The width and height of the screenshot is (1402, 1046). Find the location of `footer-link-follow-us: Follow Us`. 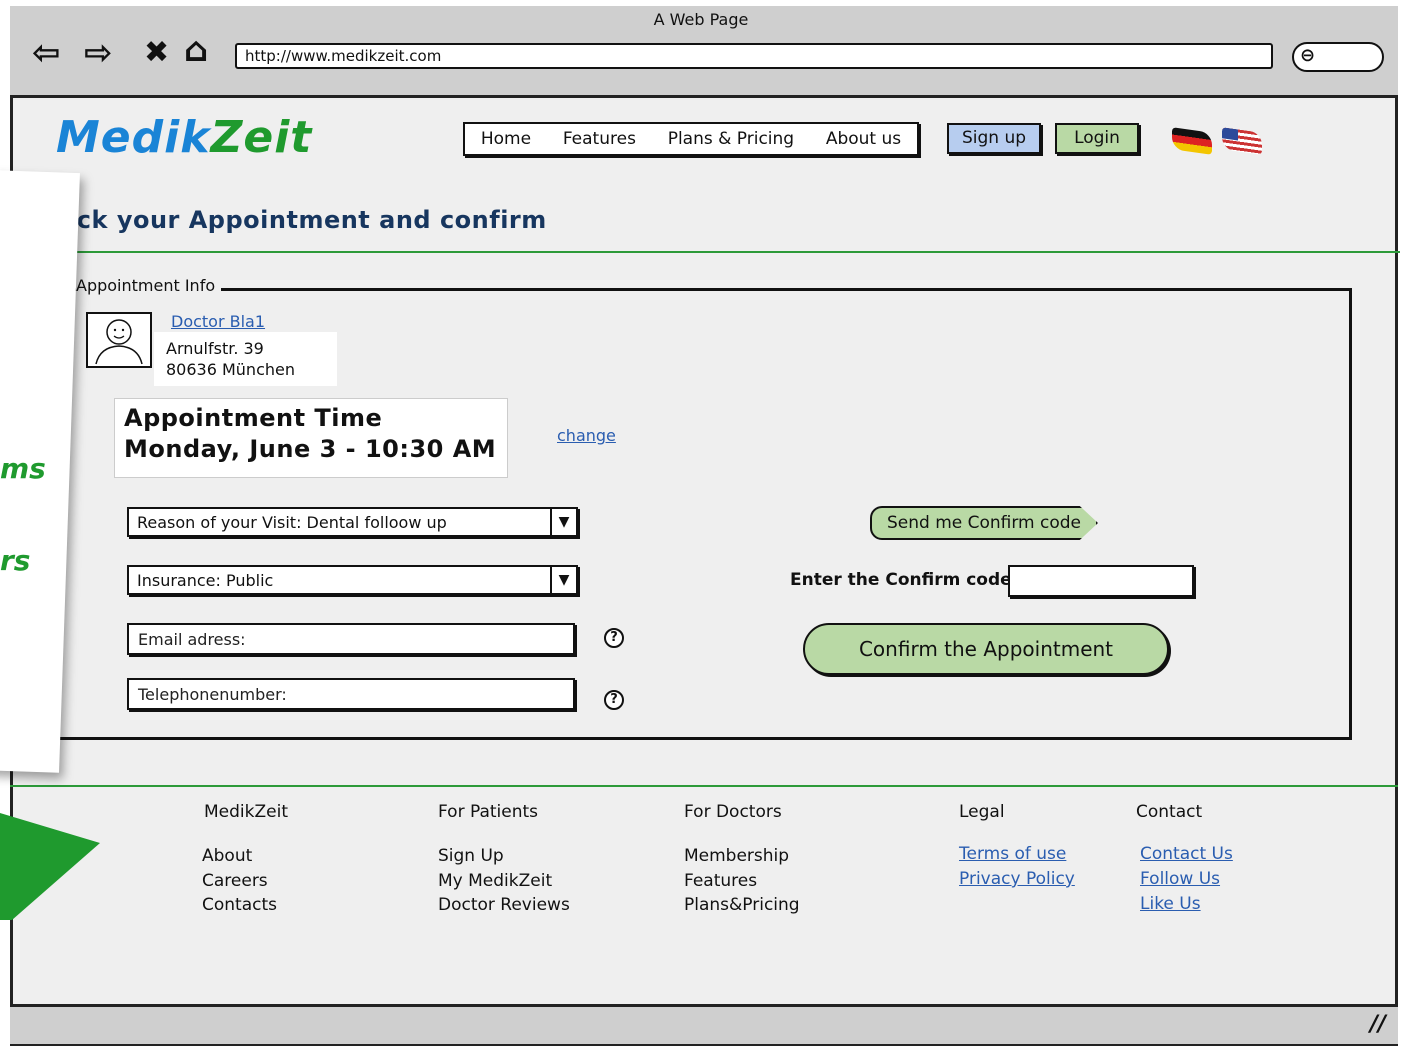

footer-link-follow-us: Follow Us is located at coordinates (1180, 879).